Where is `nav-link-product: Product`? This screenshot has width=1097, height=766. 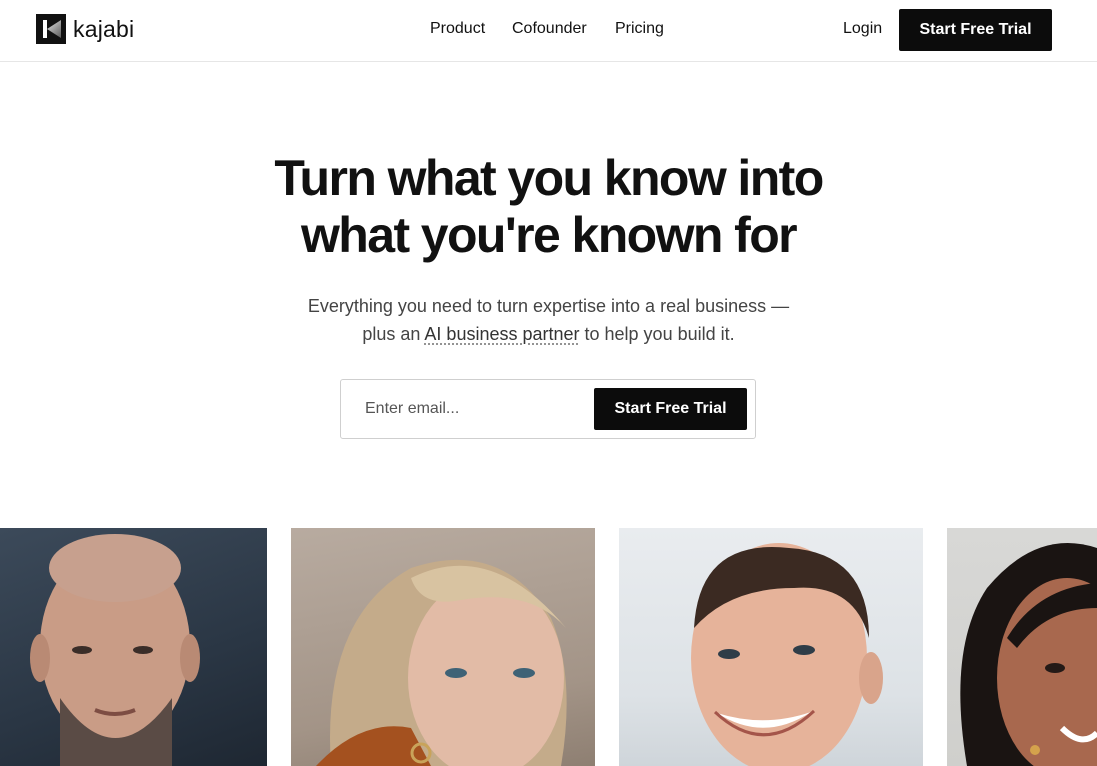 nav-link-product: Product is located at coordinates (457, 29).